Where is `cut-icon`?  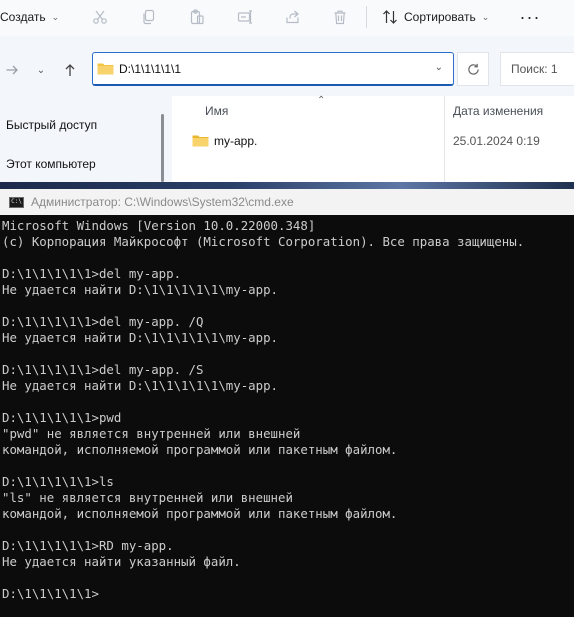 cut-icon is located at coordinates (100, 17).